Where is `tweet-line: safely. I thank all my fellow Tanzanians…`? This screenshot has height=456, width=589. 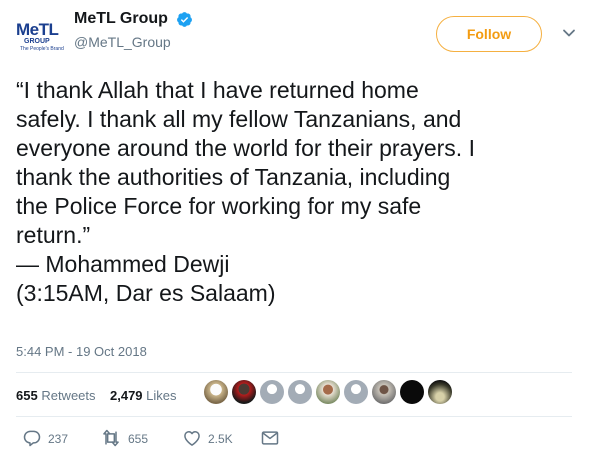
tweet-line: safely. I thank all my fellow Tanzanians… is located at coordinates (239, 119).